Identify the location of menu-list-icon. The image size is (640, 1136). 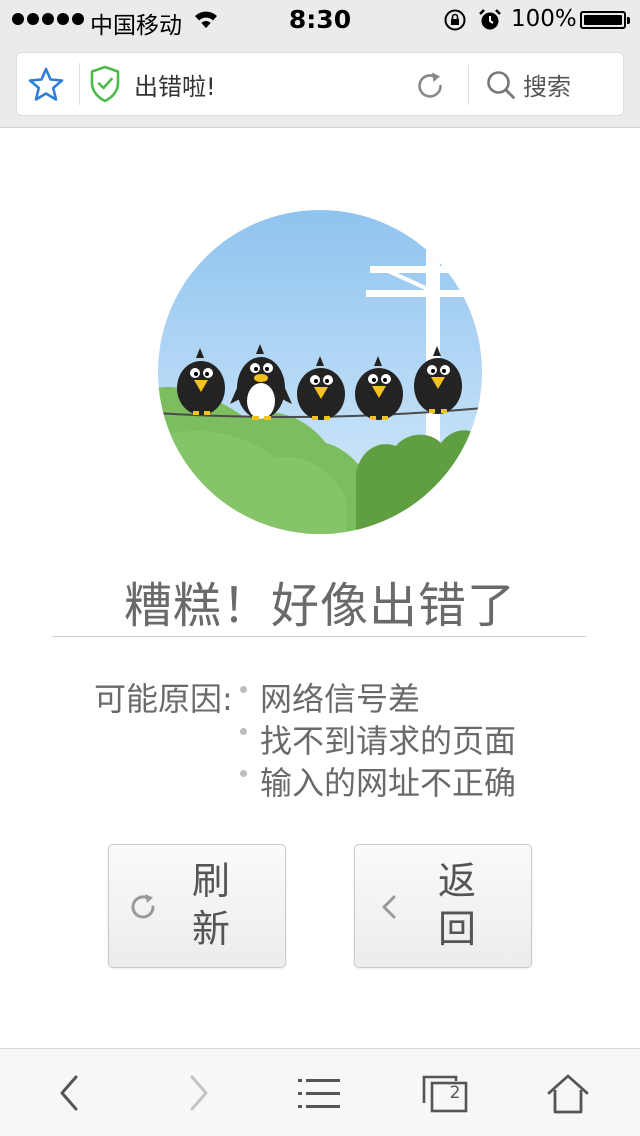
(319, 1093).